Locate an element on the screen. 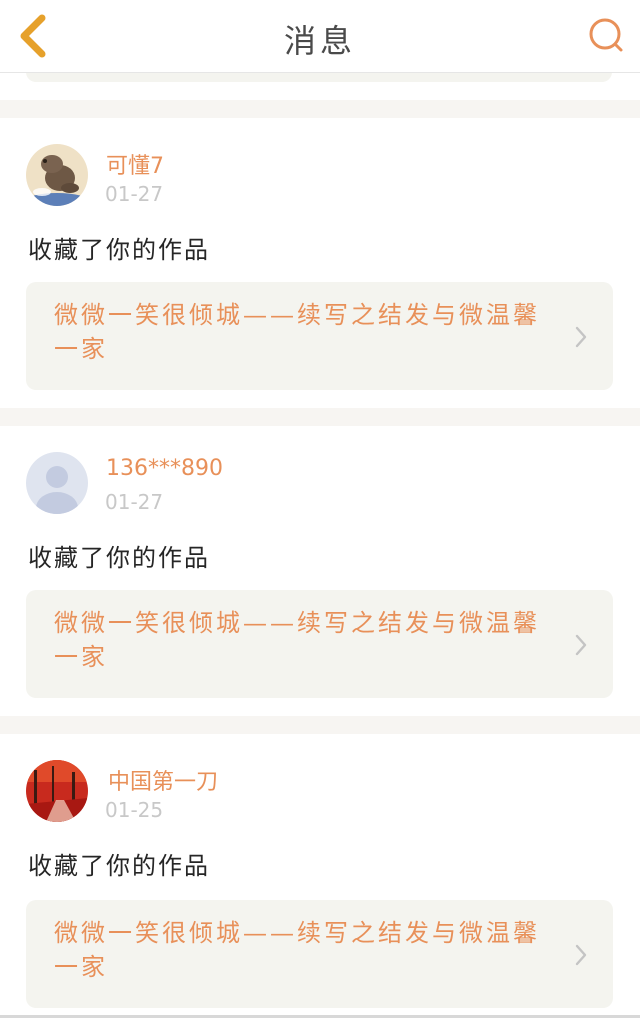  search-icon is located at coordinates (606, 35).